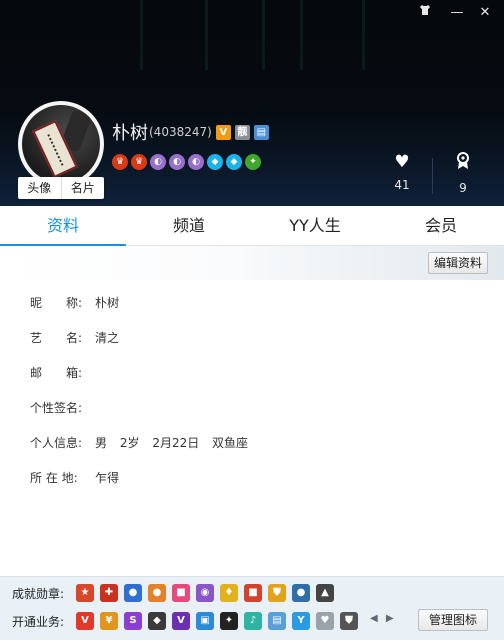 The height and width of the screenshot is (640, 504). Describe the element at coordinates (253, 162) in the screenshot. I see `star-icon: ✦` at that location.